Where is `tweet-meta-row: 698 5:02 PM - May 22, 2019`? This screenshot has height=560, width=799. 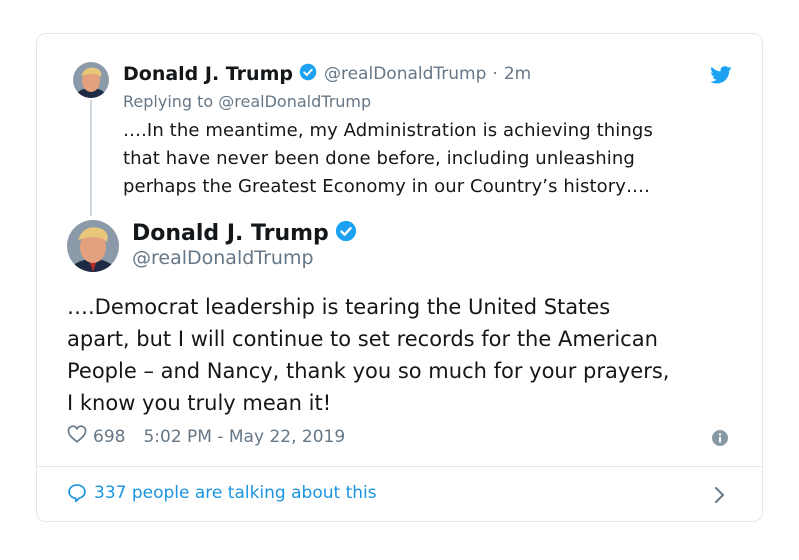 tweet-meta-row: 698 5:02 PM - May 22, 2019 is located at coordinates (206, 436).